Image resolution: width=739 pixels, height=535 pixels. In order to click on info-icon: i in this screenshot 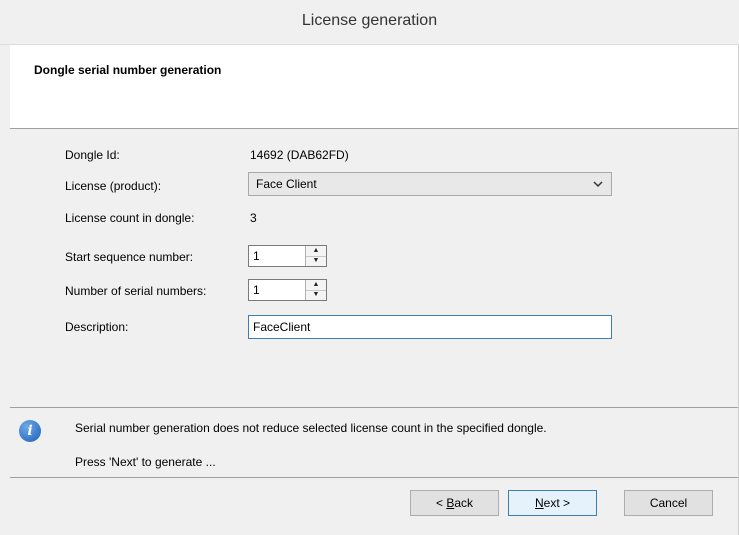, I will do `click(30, 431)`.